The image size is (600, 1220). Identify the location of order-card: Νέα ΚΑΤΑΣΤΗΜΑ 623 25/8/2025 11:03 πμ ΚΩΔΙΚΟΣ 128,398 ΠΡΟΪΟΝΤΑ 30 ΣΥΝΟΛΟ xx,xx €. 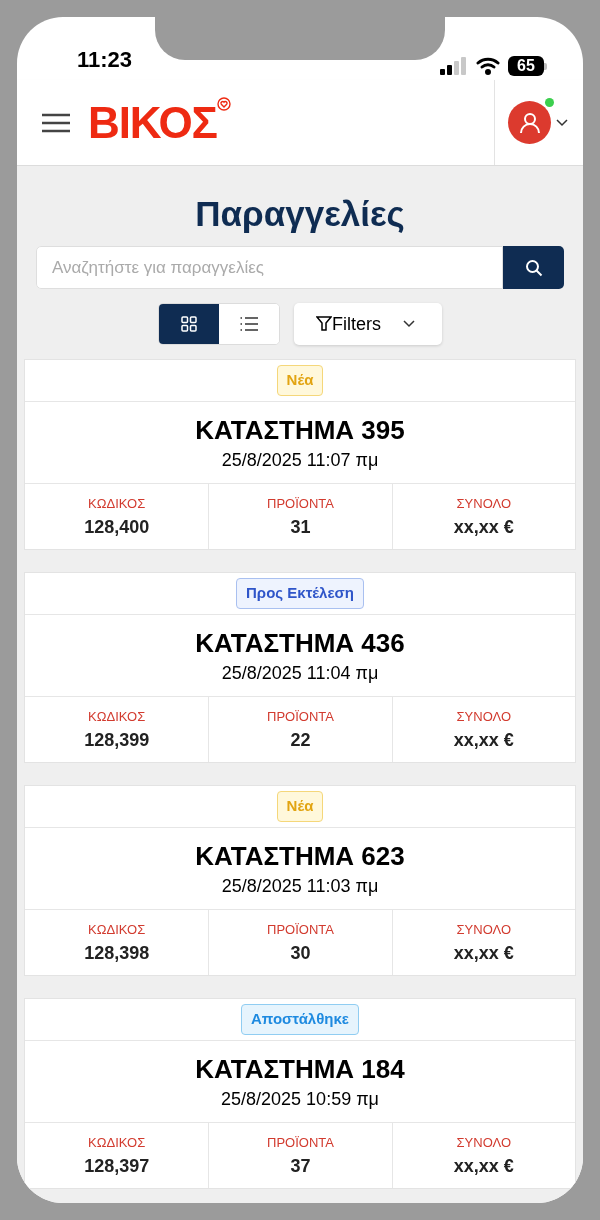
(300, 880).